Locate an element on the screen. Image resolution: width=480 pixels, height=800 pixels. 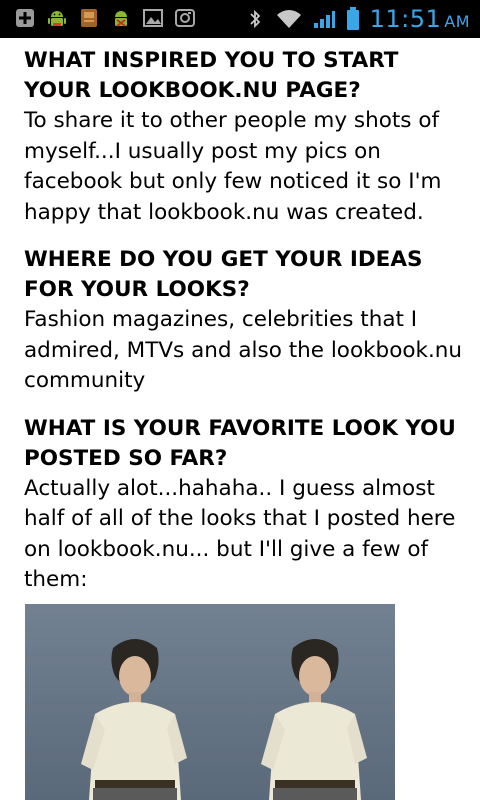
status-bar: 11:51 AM is located at coordinates (240, 19).